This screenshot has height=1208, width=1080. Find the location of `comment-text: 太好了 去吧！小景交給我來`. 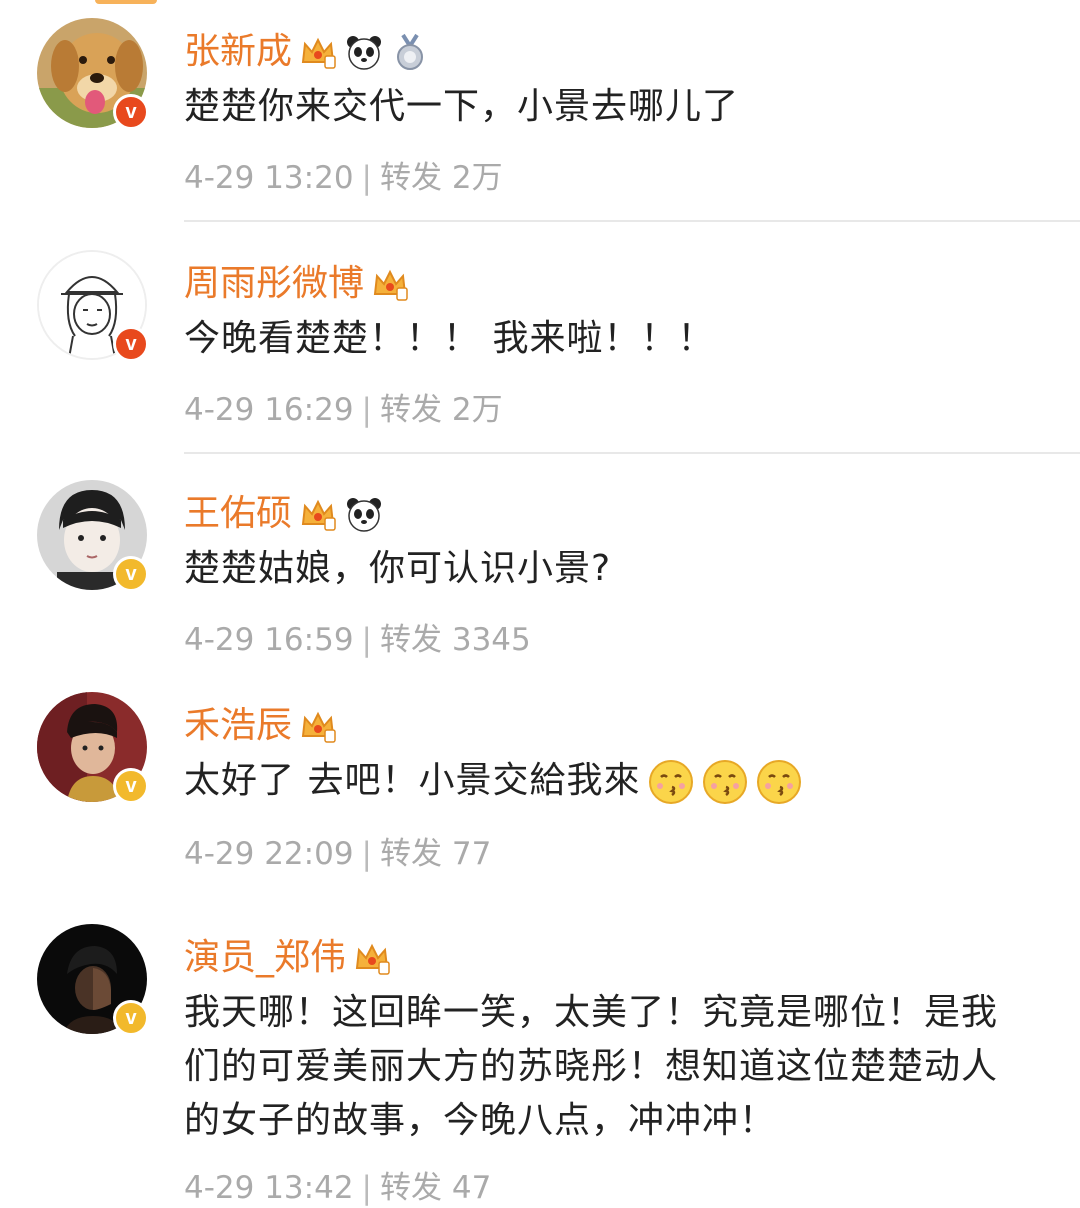

comment-text: 太好了 去吧！小景交給我來 is located at coordinates (614, 781).